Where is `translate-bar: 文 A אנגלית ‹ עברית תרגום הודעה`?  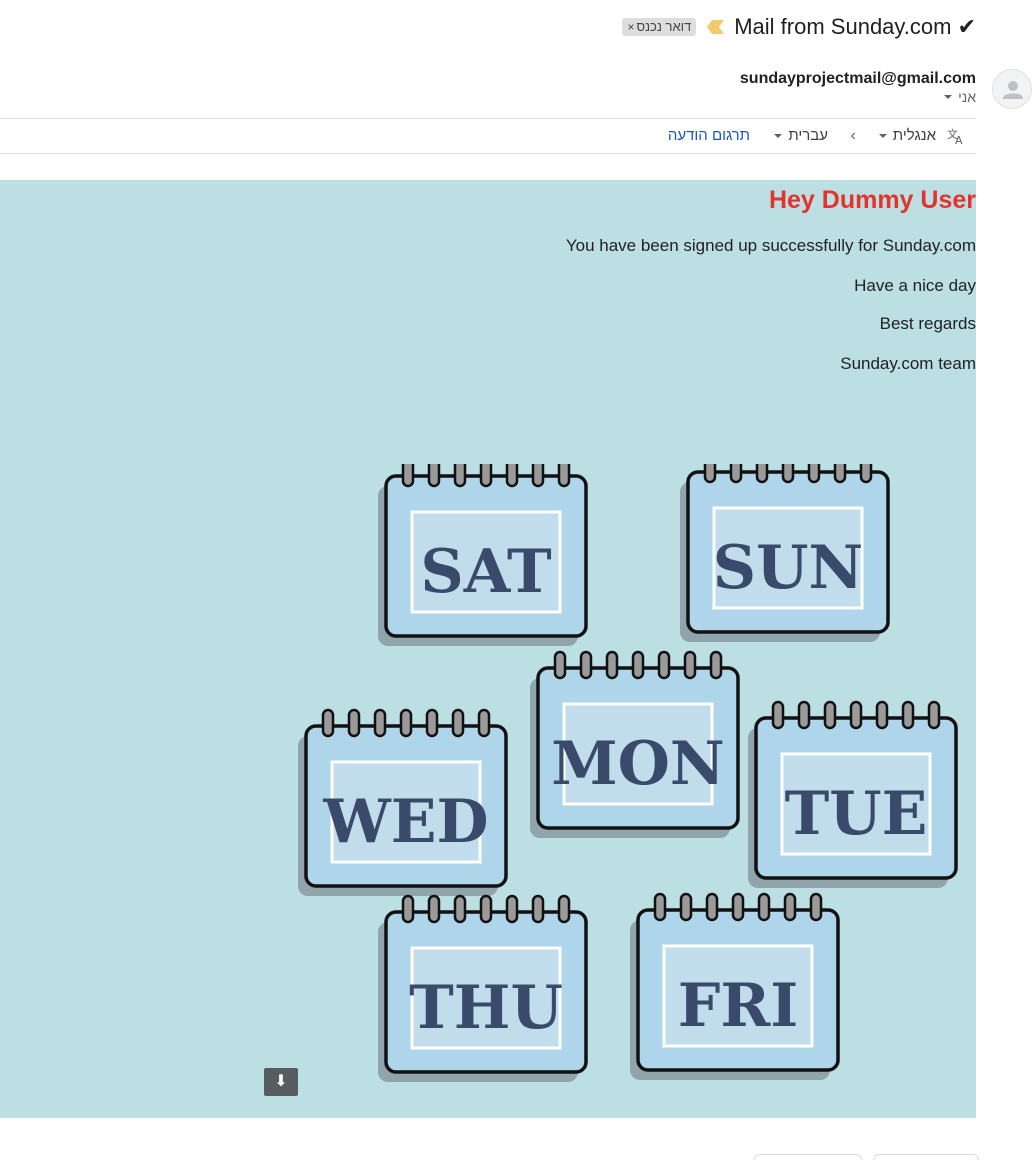 translate-bar: 文 A אנגלית ‹ עברית תרגום הודעה is located at coordinates (488, 136).